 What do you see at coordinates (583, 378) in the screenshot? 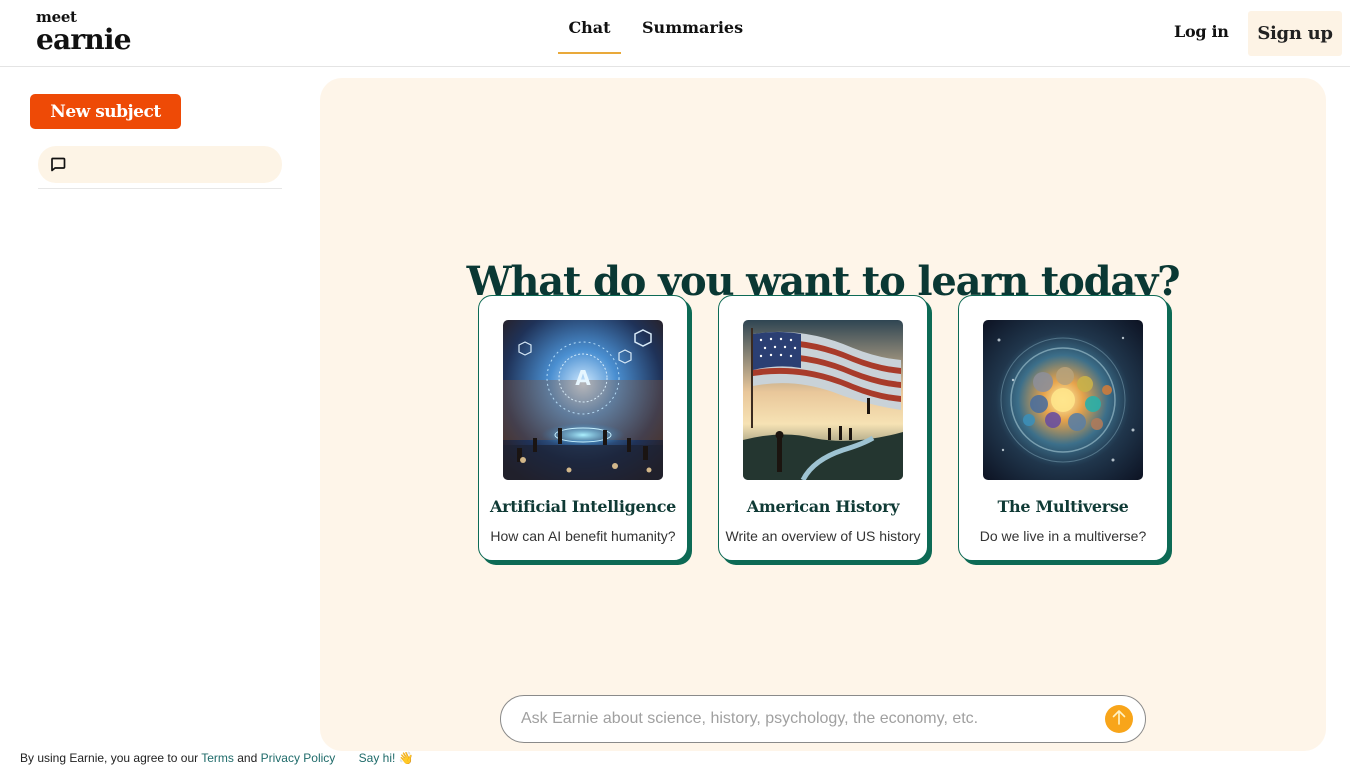
I see `svg-text: A` at bounding box center [583, 378].